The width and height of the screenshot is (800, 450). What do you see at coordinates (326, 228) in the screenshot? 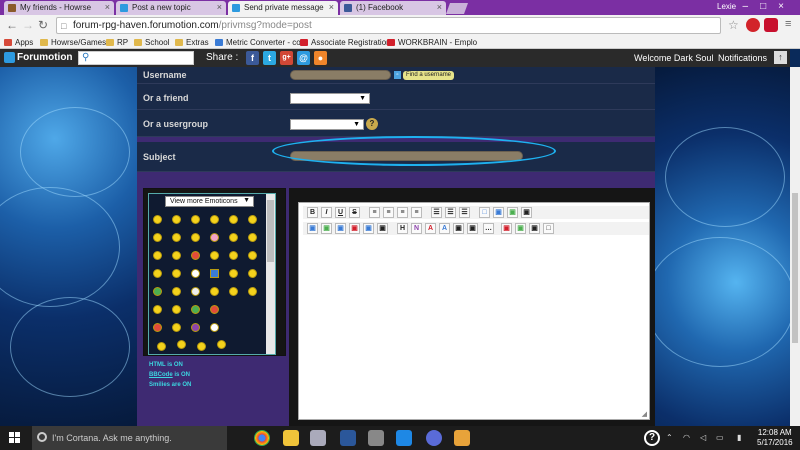
I see `table-button: ▣` at bounding box center [326, 228].